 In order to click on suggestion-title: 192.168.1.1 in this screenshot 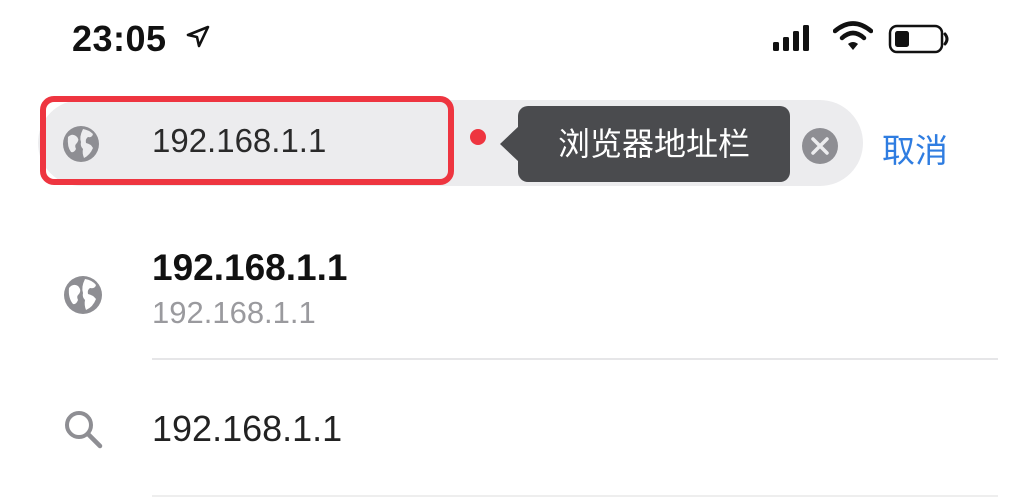, I will do `click(250, 267)`.